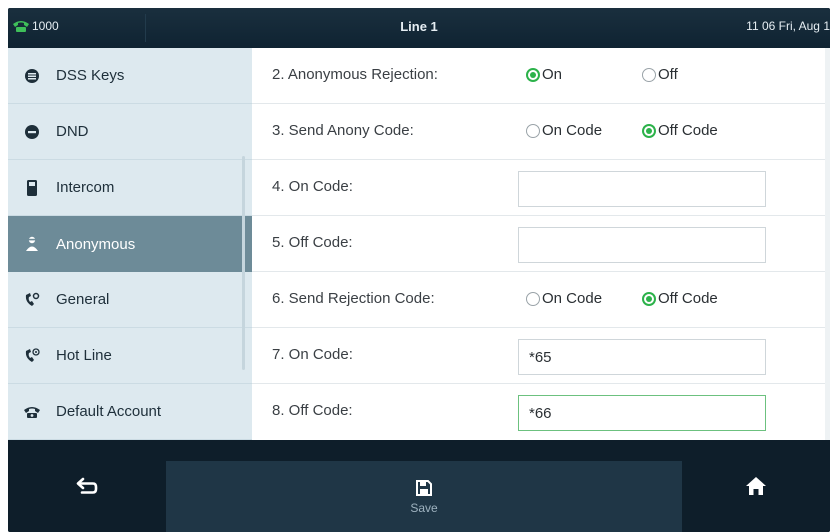 This screenshot has height=532, width=830. I want to click on off-code-8-input: *66, so click(642, 413).